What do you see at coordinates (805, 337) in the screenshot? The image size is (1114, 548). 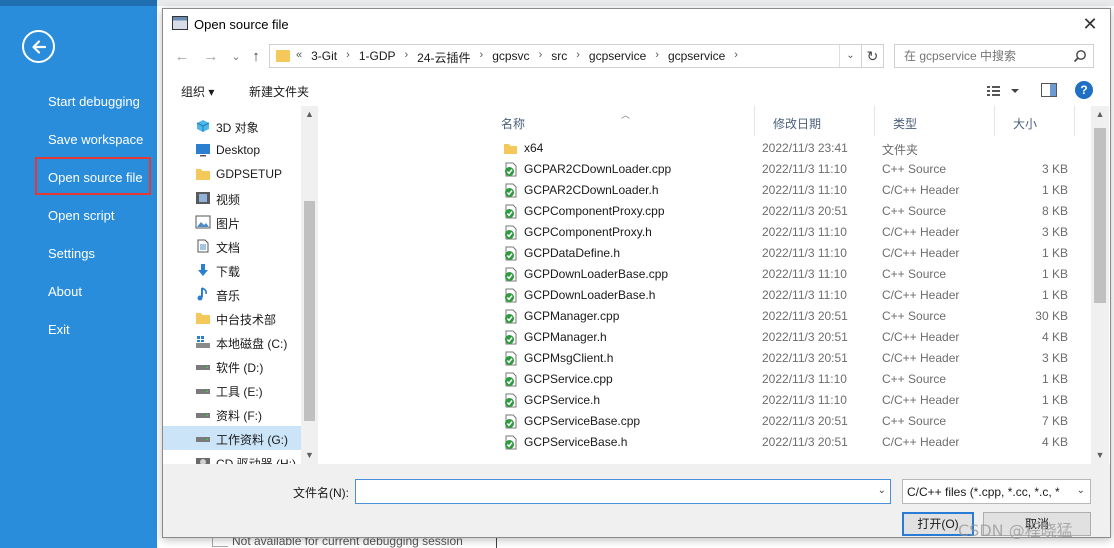 I see `file-date: 2022/11/3 20:51` at bounding box center [805, 337].